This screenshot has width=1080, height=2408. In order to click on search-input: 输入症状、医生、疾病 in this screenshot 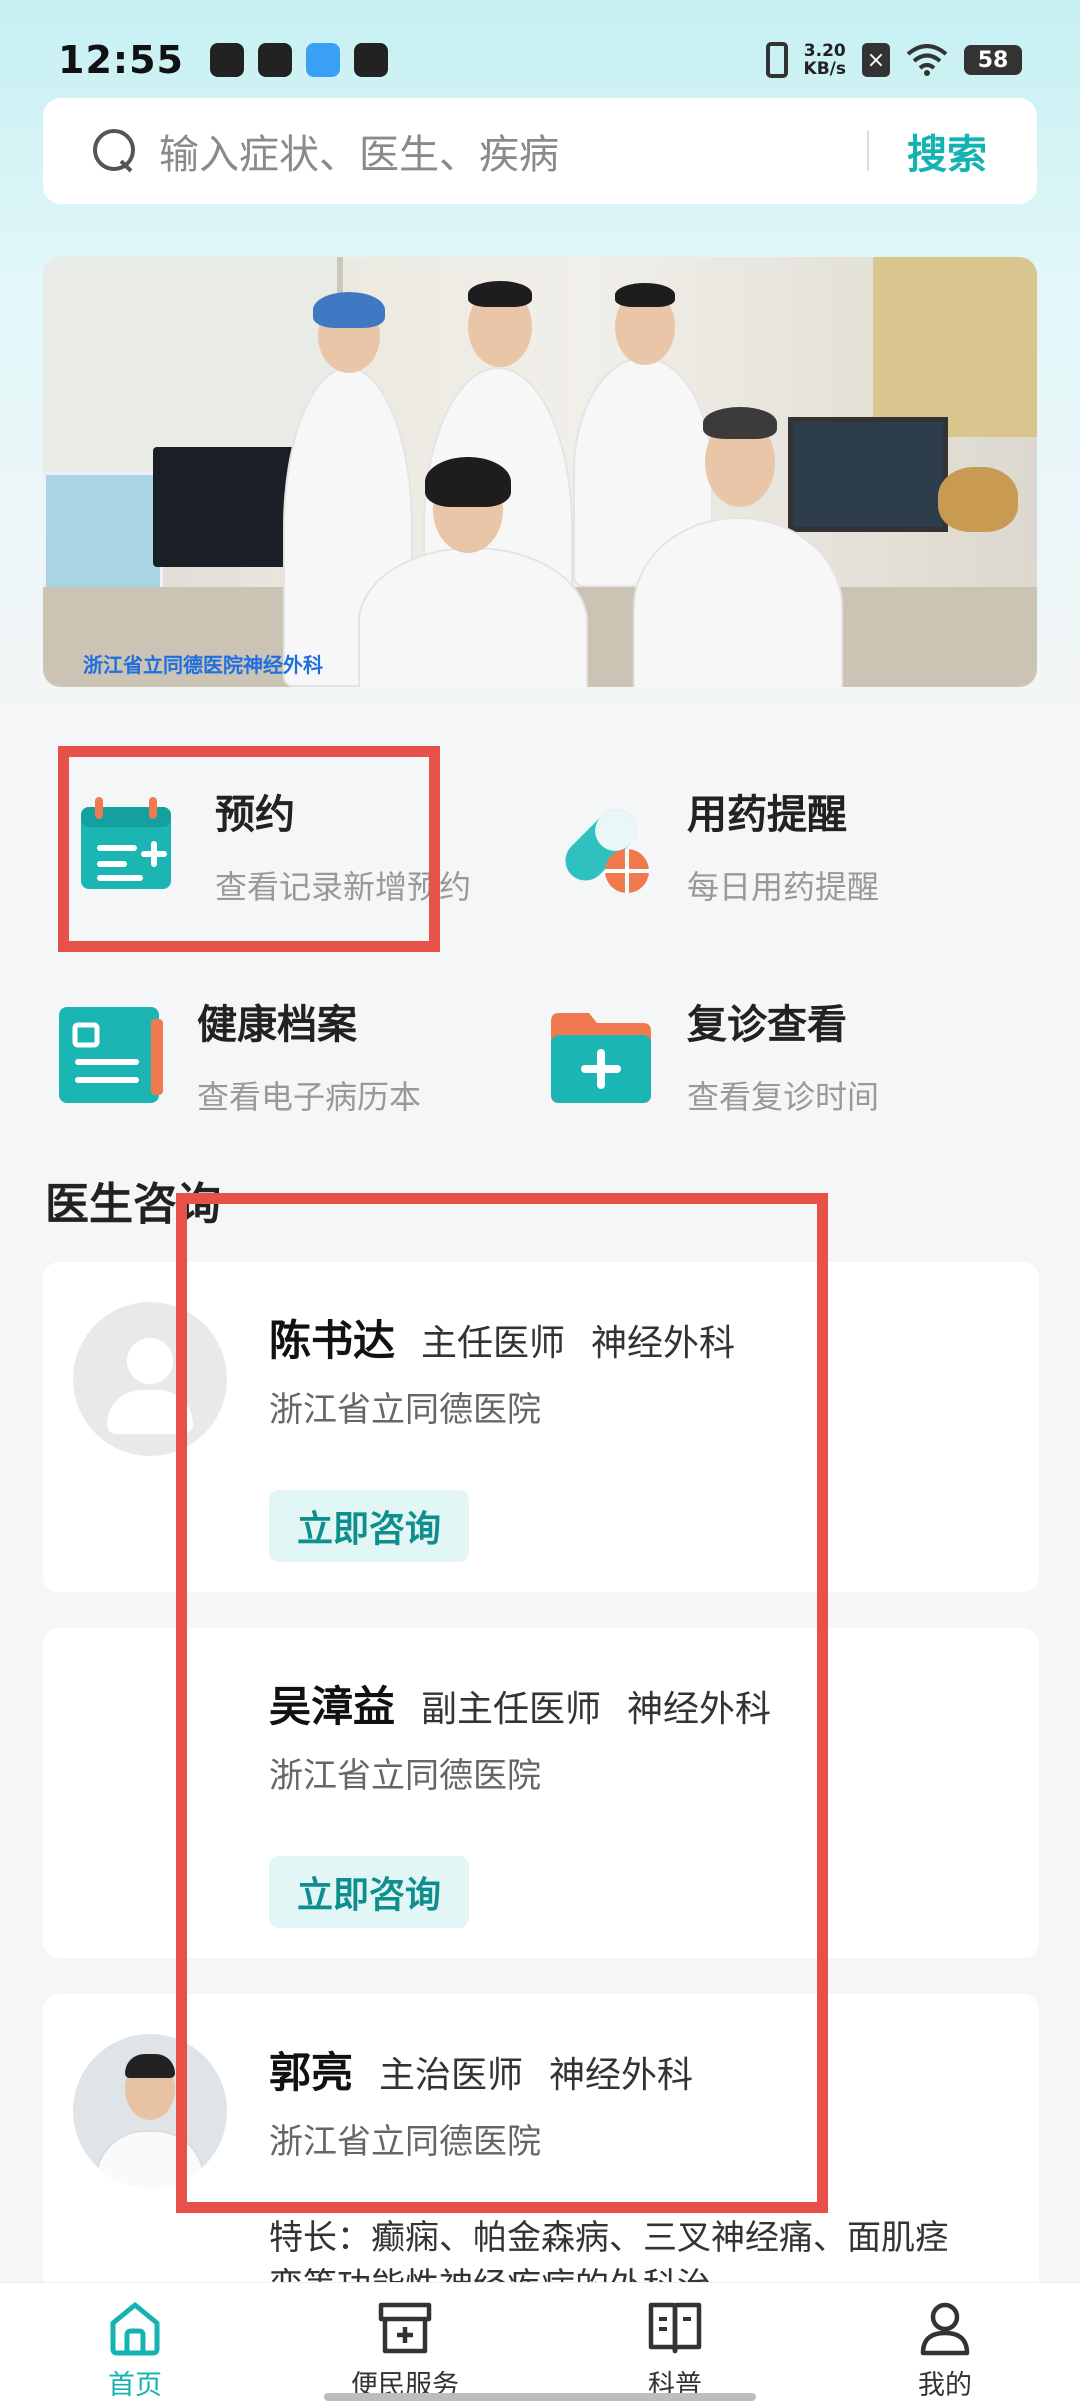, I will do `click(513, 151)`.